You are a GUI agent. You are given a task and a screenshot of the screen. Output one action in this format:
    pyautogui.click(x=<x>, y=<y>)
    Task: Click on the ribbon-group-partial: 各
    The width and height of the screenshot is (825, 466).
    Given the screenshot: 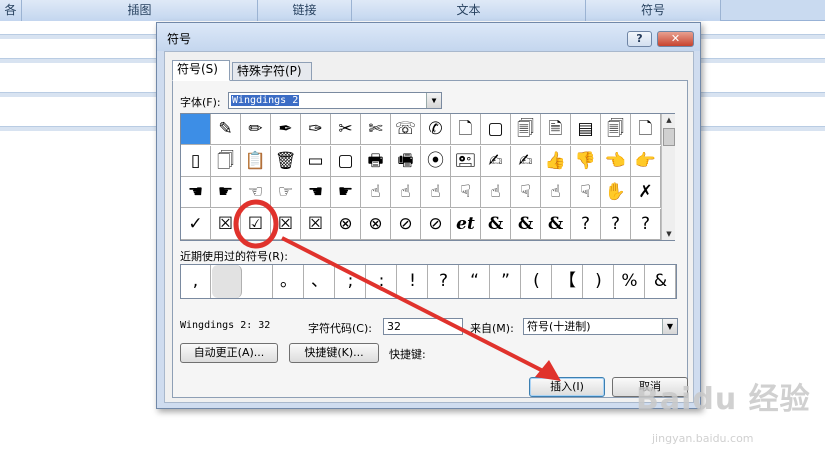 What is the action you would take?
    pyautogui.click(x=11, y=10)
    